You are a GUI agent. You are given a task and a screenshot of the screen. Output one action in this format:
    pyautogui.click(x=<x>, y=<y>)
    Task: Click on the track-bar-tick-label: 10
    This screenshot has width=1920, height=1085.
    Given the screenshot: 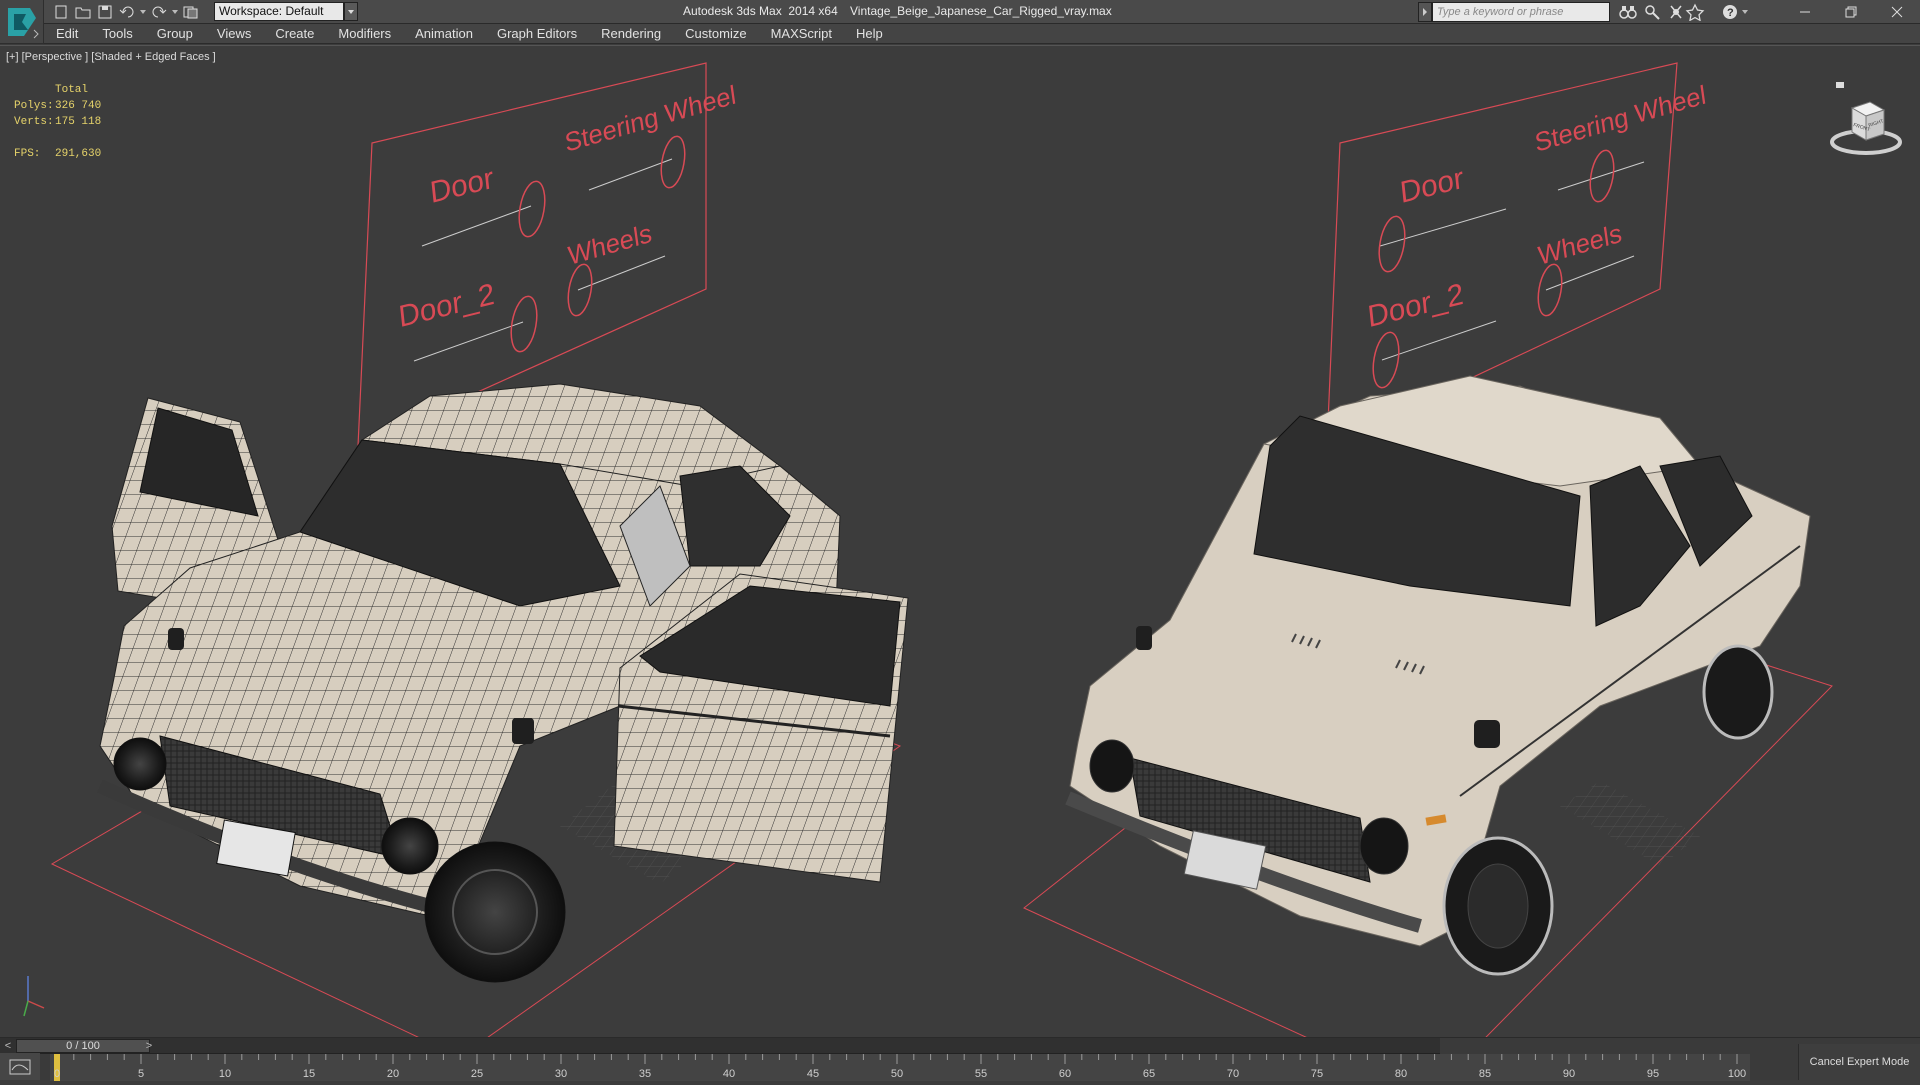 What is the action you would take?
    pyautogui.click(x=225, y=1074)
    